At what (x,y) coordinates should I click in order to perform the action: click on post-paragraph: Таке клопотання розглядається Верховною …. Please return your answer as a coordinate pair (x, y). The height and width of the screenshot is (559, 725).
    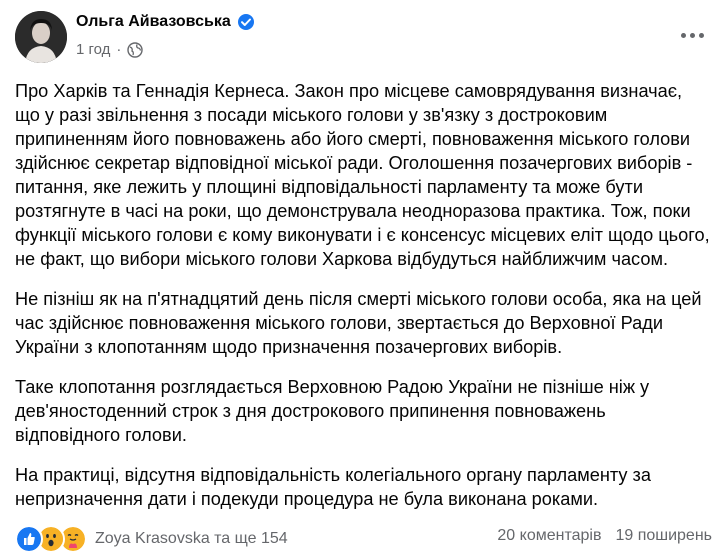
    Looking at the image, I should click on (332, 411).